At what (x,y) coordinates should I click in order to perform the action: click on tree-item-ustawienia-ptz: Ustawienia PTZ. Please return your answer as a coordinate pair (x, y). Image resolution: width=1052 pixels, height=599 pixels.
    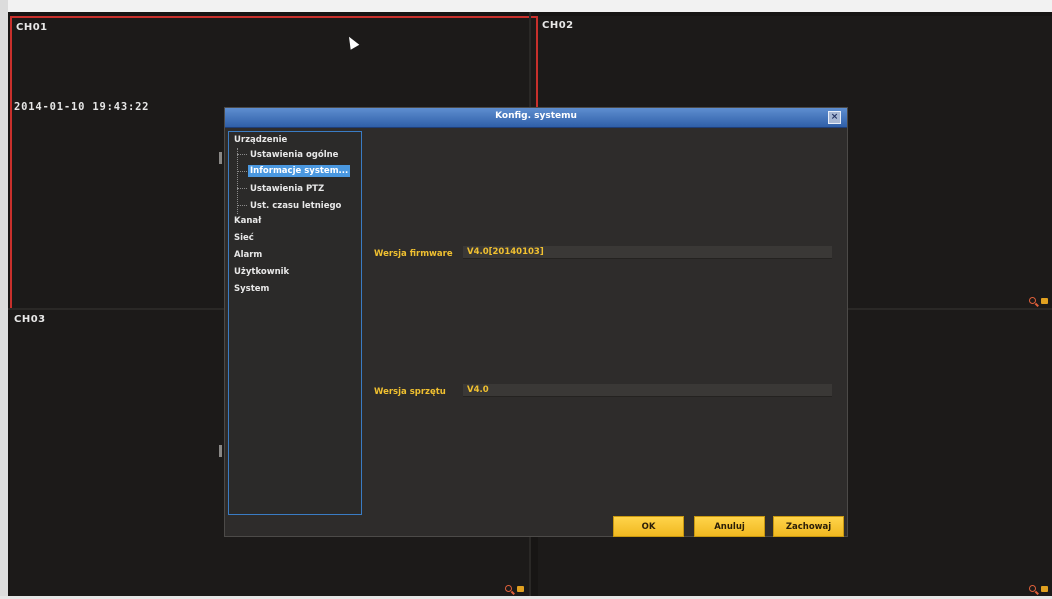
    Looking at the image, I should click on (287, 189).